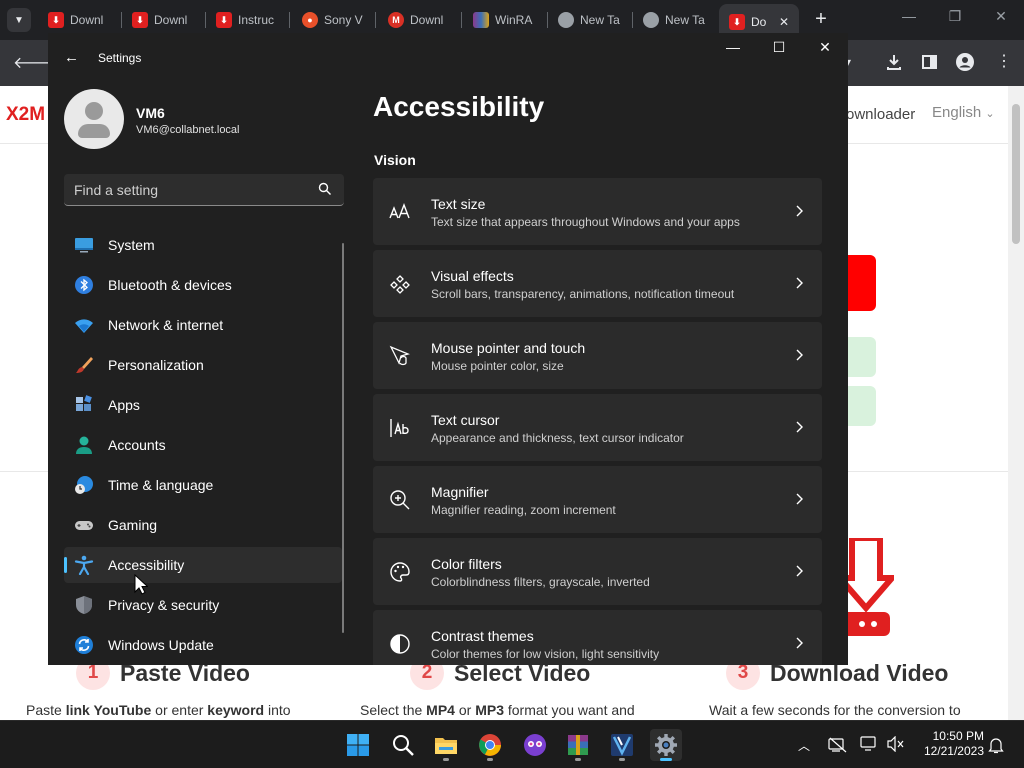 This screenshot has width=1024, height=768. What do you see at coordinates (87, 20) in the screenshot?
I see `tab-label: Downl` at bounding box center [87, 20].